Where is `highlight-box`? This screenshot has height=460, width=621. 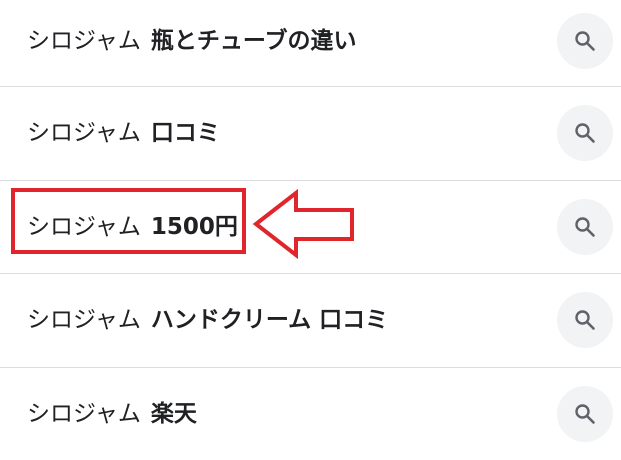 highlight-box is located at coordinates (128, 221).